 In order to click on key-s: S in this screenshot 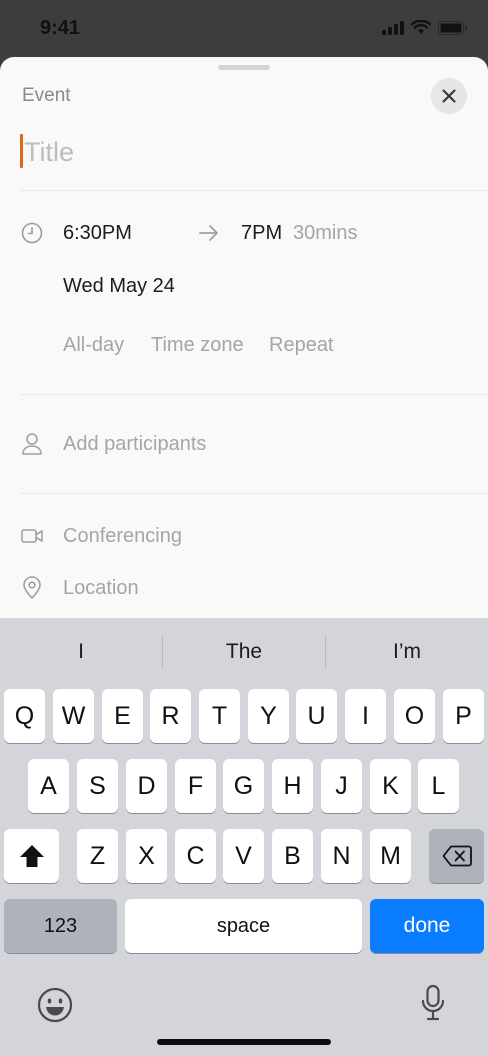, I will do `click(97, 786)`.